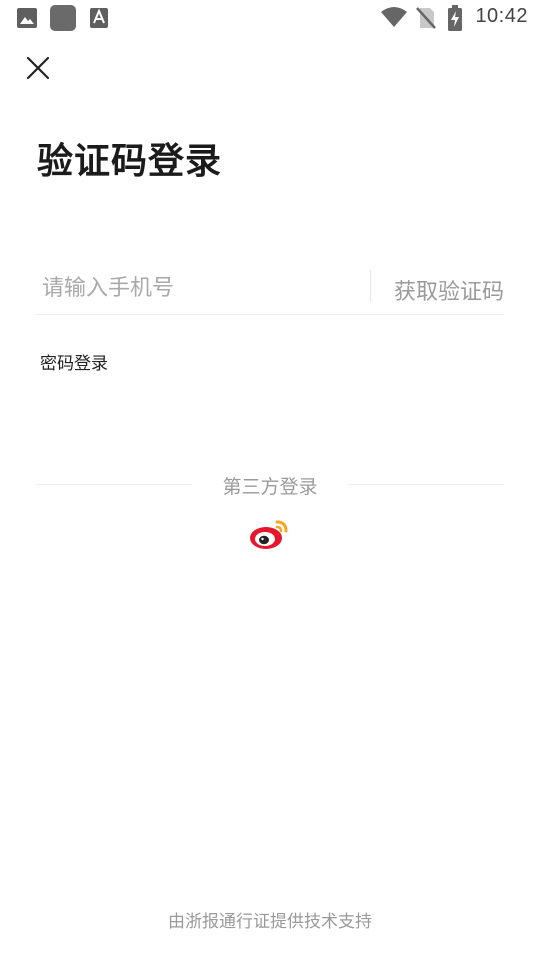  I want to click on close-icon, so click(38, 68).